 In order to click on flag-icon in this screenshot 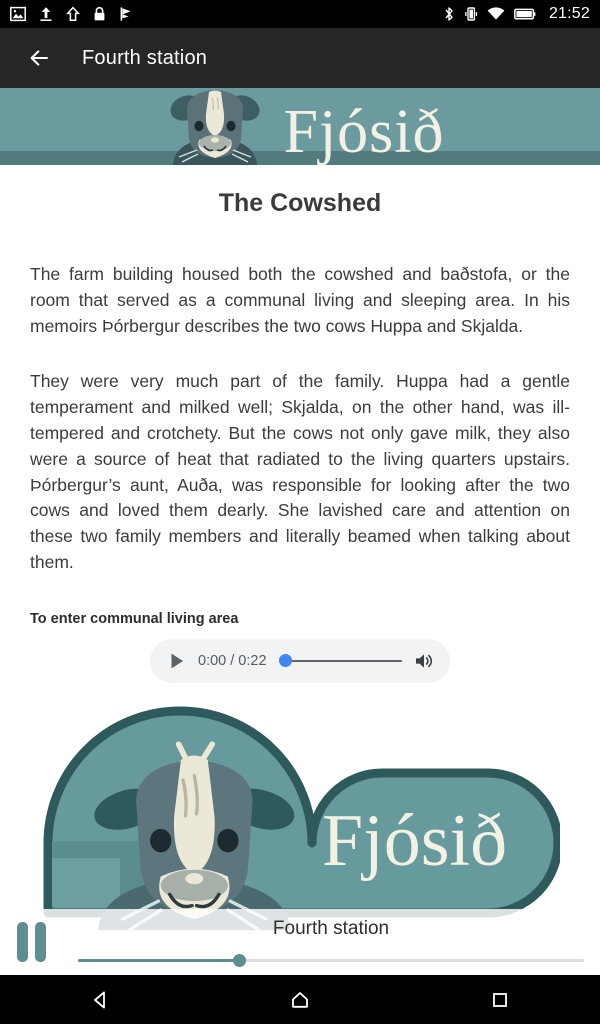, I will do `click(125, 14)`.